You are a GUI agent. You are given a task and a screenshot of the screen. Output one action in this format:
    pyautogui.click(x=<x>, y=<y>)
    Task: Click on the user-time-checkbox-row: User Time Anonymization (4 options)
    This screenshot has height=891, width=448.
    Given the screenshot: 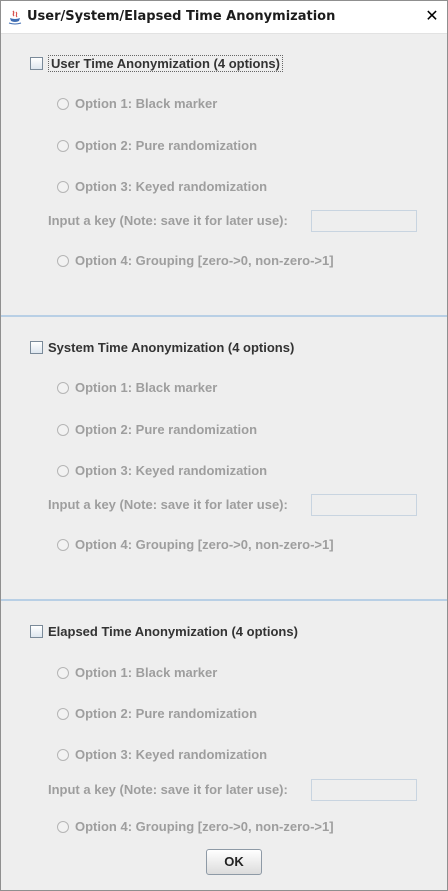 What is the action you would take?
    pyautogui.click(x=156, y=63)
    